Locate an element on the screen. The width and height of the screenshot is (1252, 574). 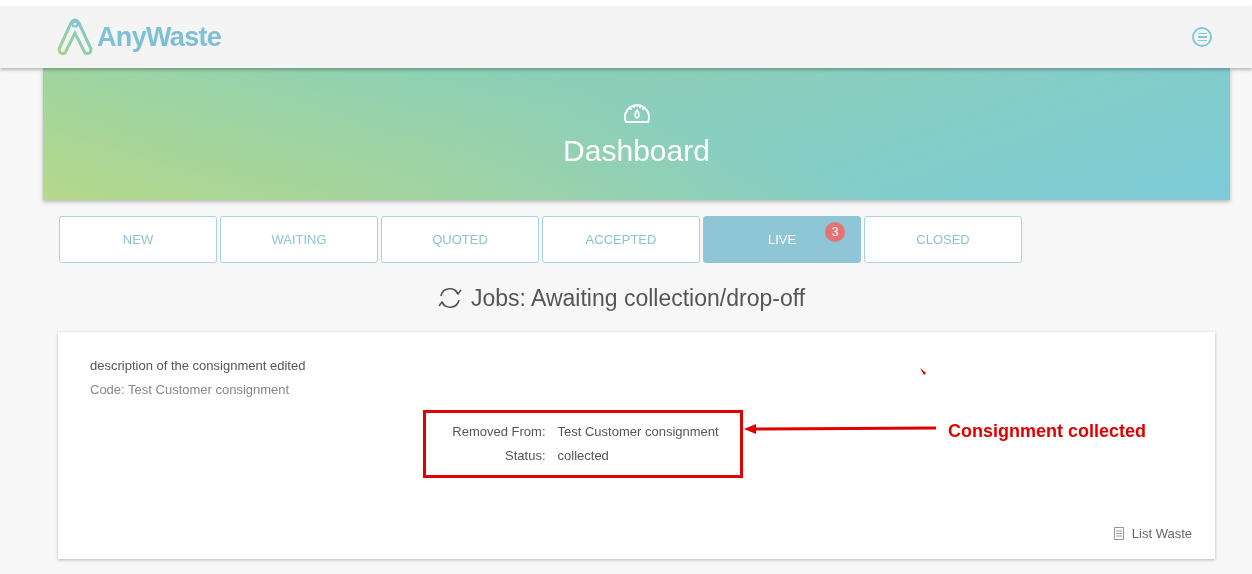
count-badge: 3 is located at coordinates (835, 232).